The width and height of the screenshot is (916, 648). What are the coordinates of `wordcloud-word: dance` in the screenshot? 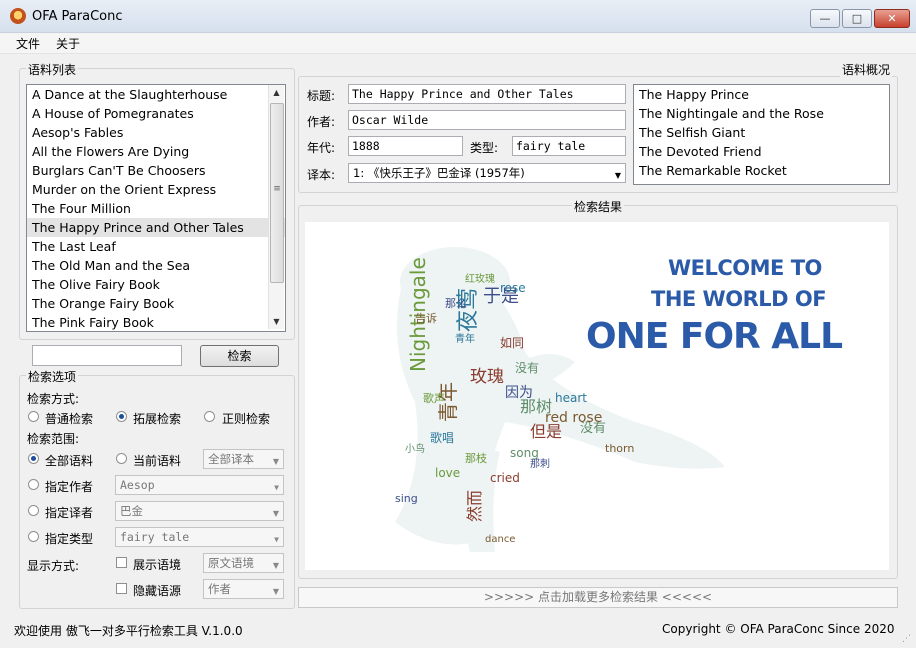 It's located at (500, 539).